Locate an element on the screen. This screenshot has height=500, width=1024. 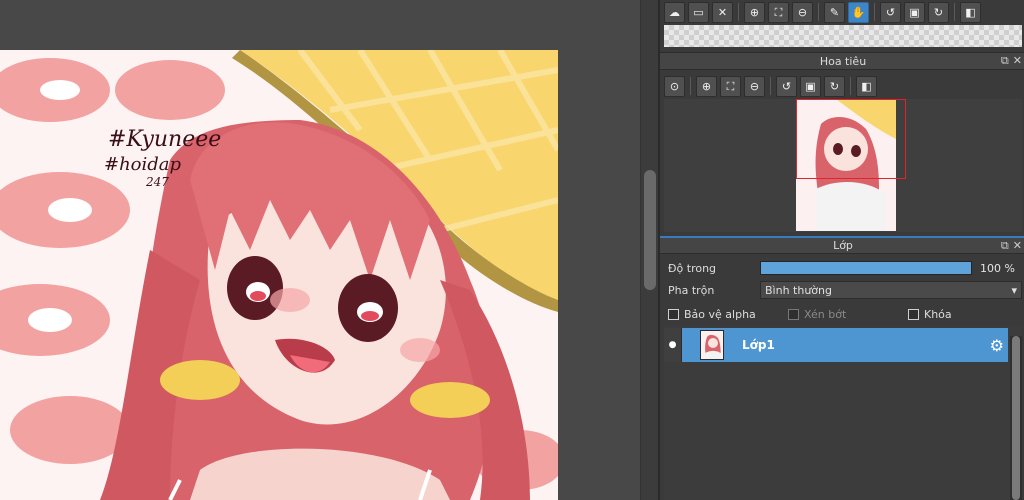
clipping-checkbox: Xén bớt is located at coordinates (848, 314).